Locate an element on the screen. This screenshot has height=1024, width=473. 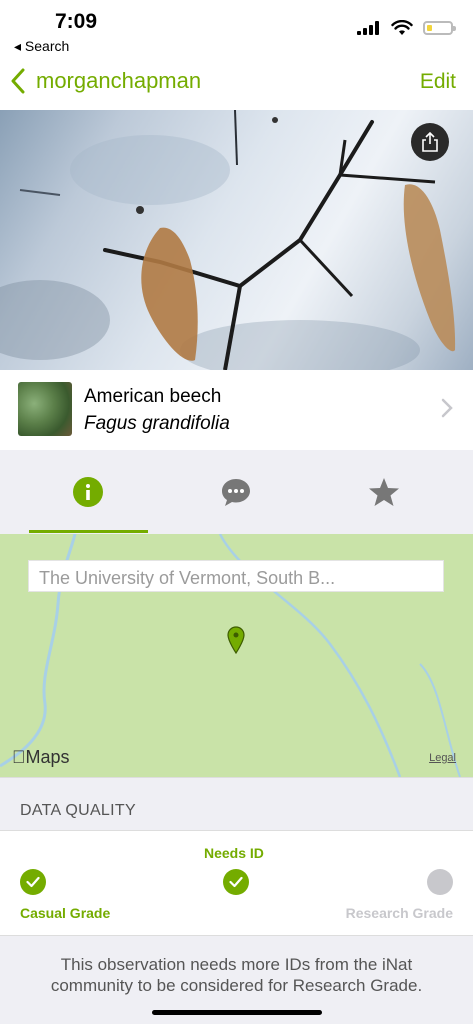
tab-selected-indicator is located at coordinates (88, 531).